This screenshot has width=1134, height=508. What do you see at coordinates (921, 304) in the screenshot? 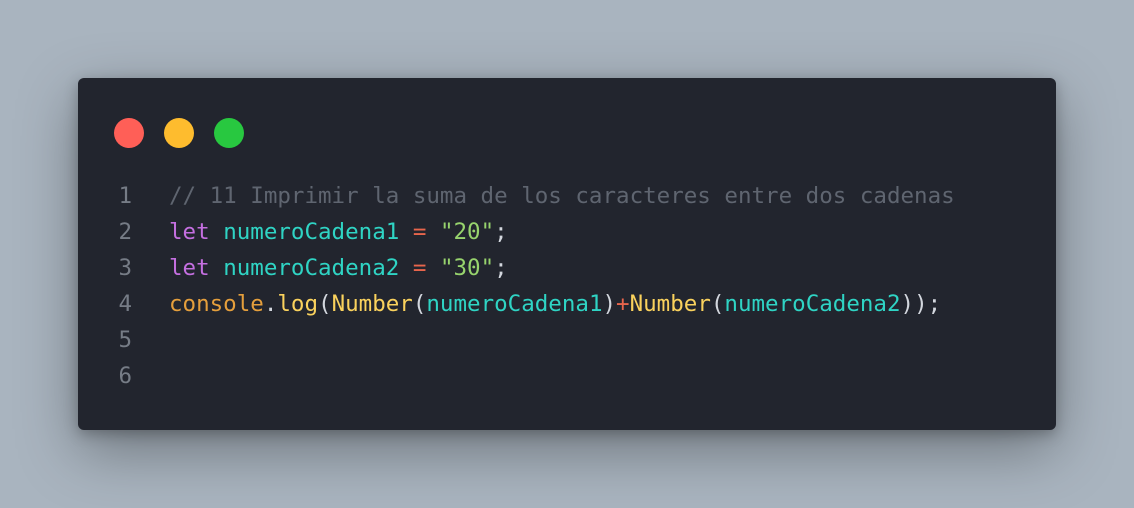
I see `code-token-punct: ));` at bounding box center [921, 304].